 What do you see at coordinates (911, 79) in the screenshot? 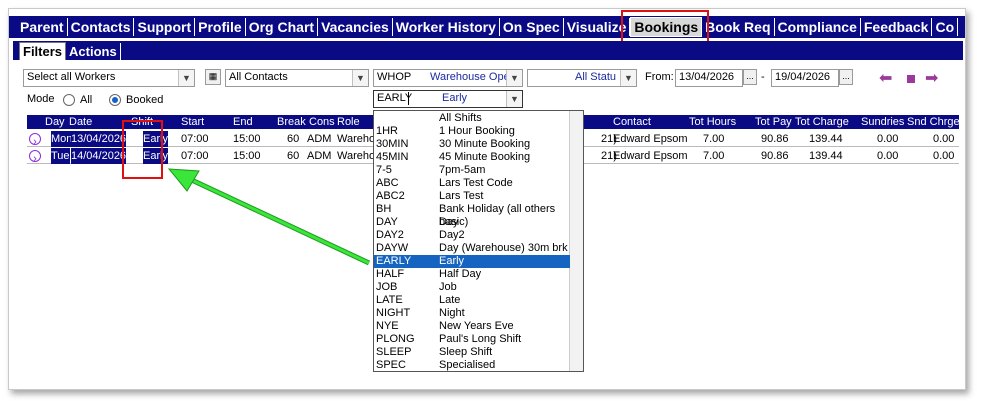
I see `stop-square-icon` at bounding box center [911, 79].